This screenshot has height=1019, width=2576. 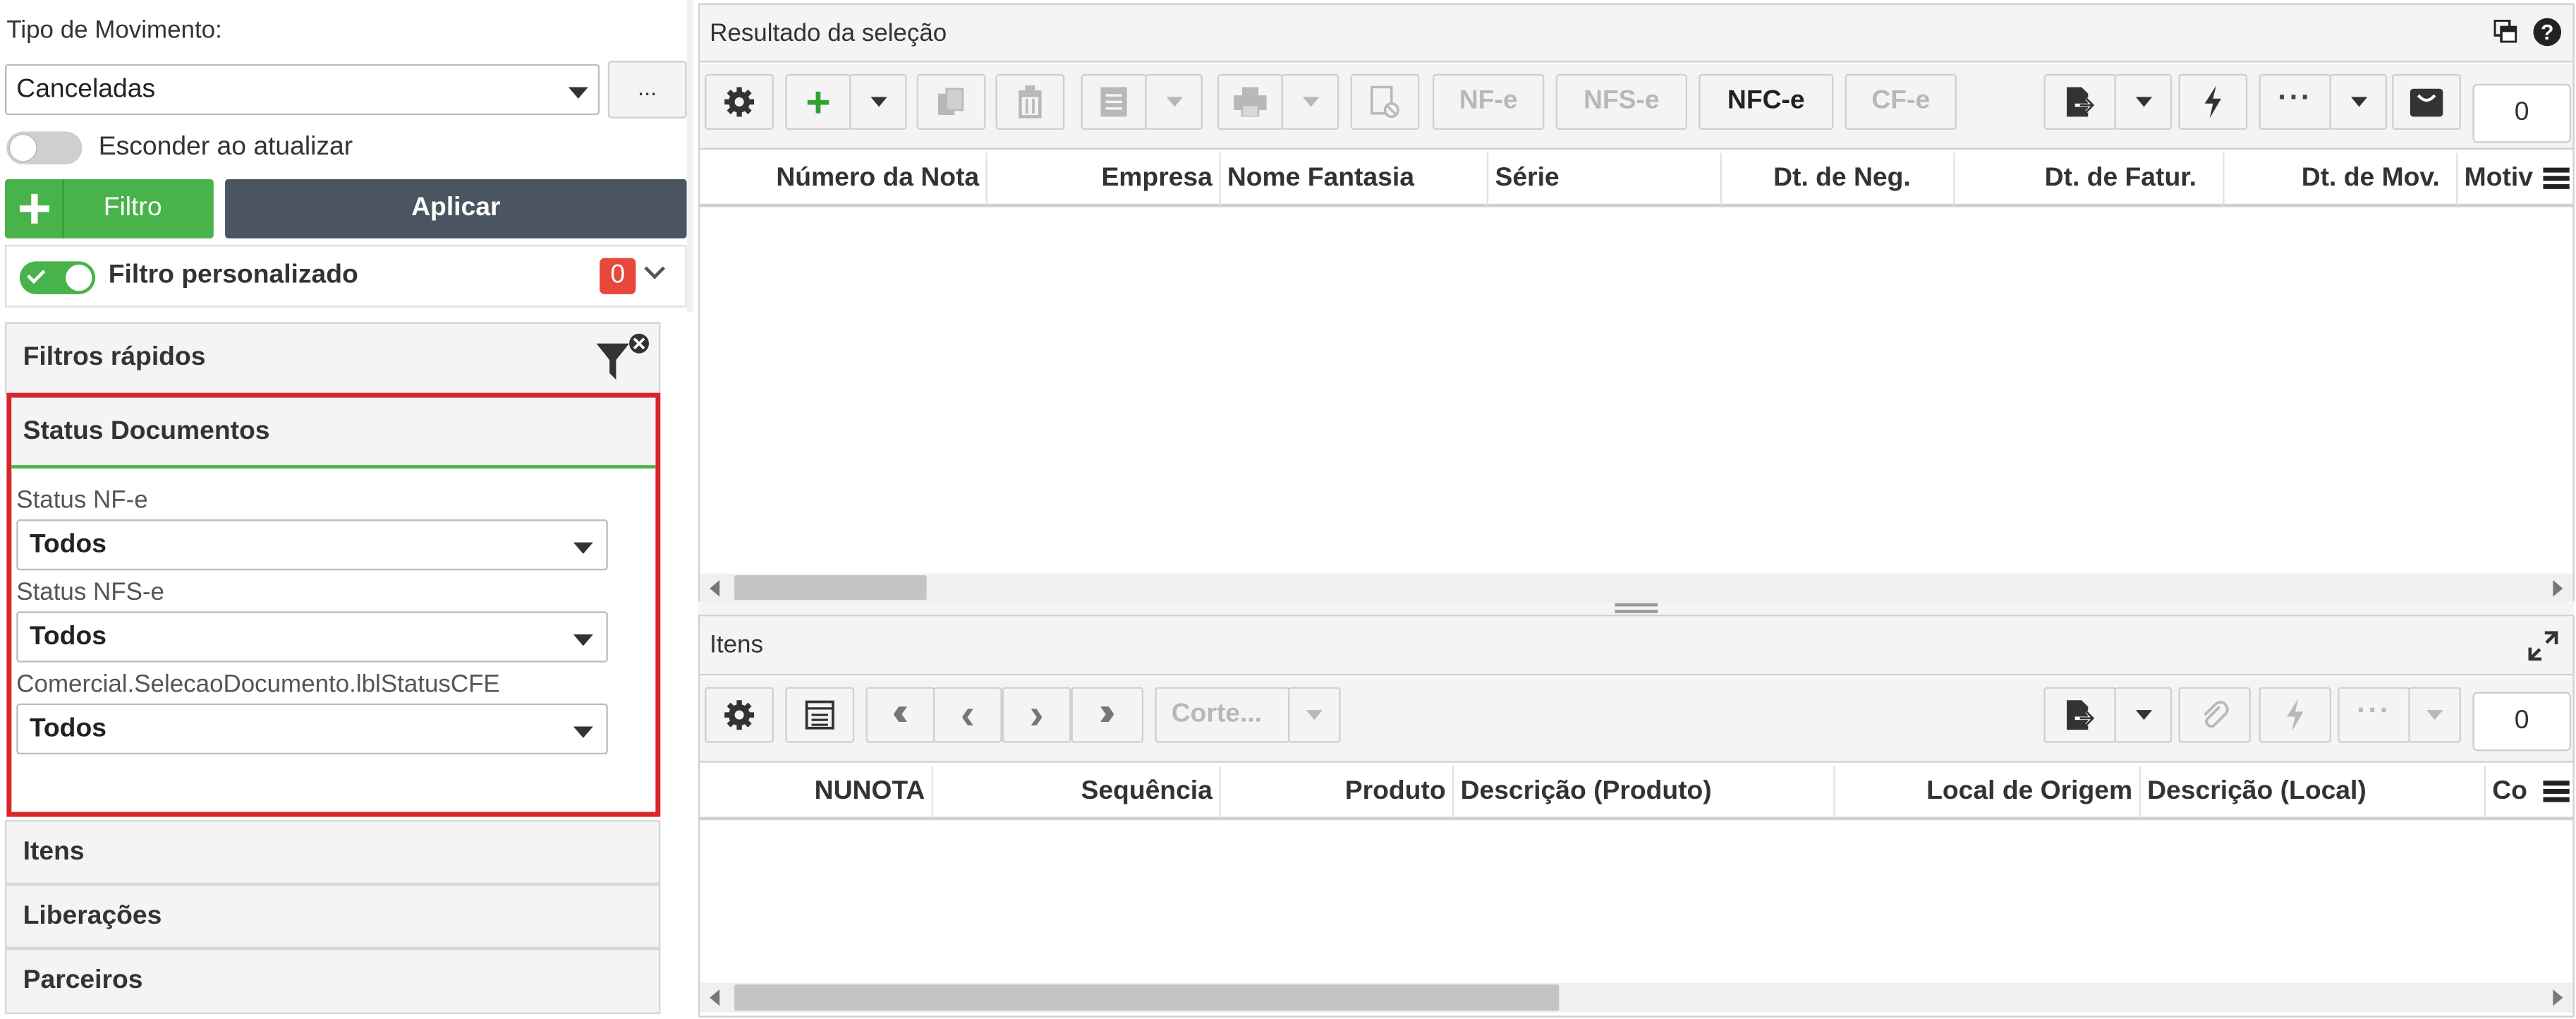 What do you see at coordinates (1644, 792) in the screenshot?
I see `col-descricao-produto: Descrição (Produto)` at bounding box center [1644, 792].